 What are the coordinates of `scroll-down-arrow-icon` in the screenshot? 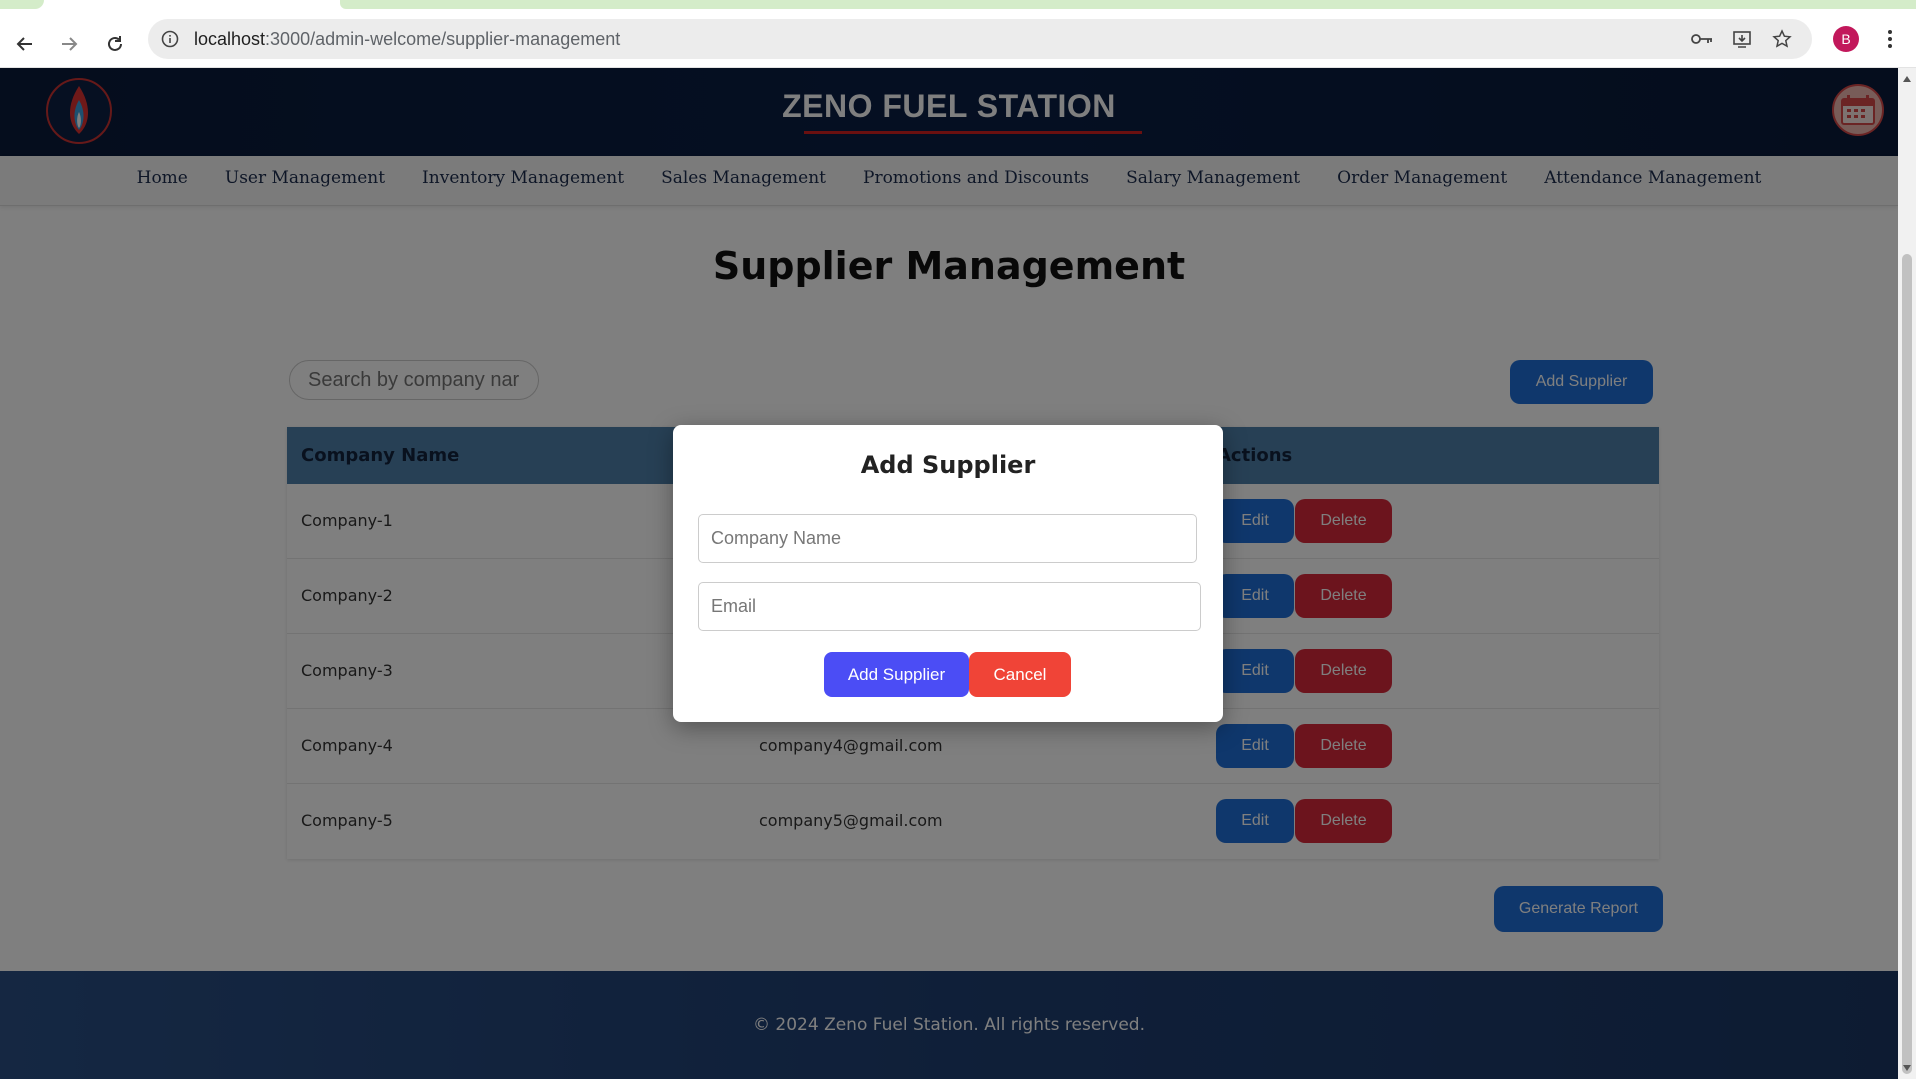 It's located at (1907, 1068).